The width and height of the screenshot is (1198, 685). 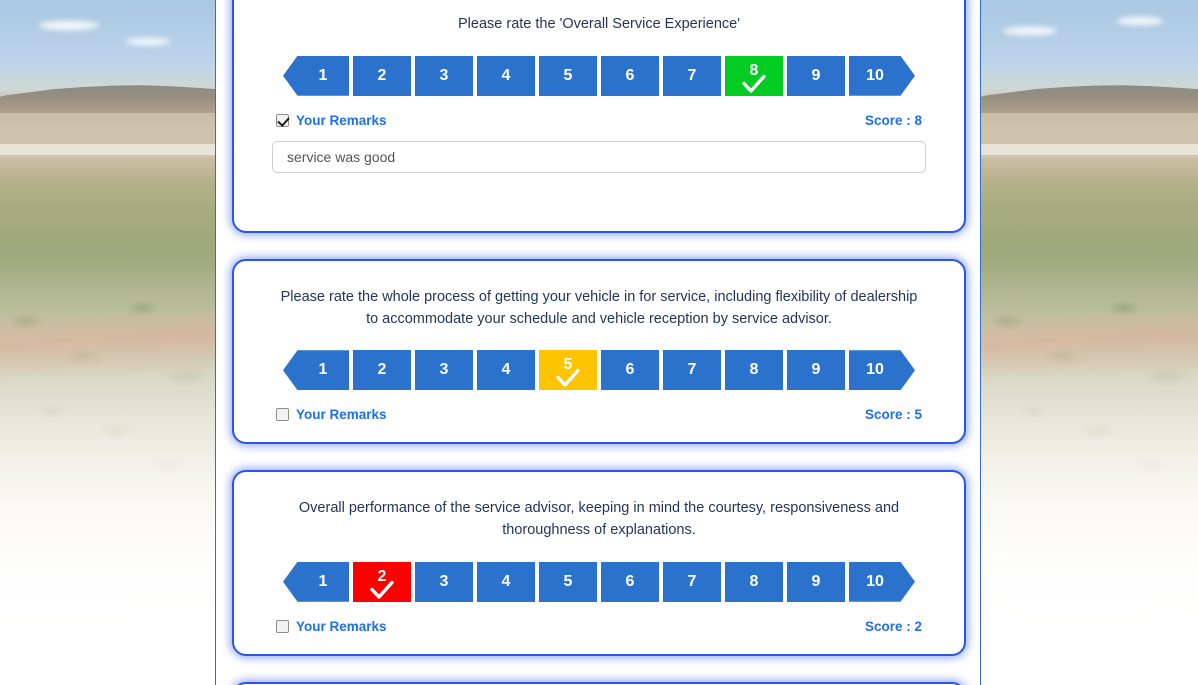 What do you see at coordinates (599, 626) in the screenshot?
I see `remarks-score-row: Your Remarks Score : 2` at bounding box center [599, 626].